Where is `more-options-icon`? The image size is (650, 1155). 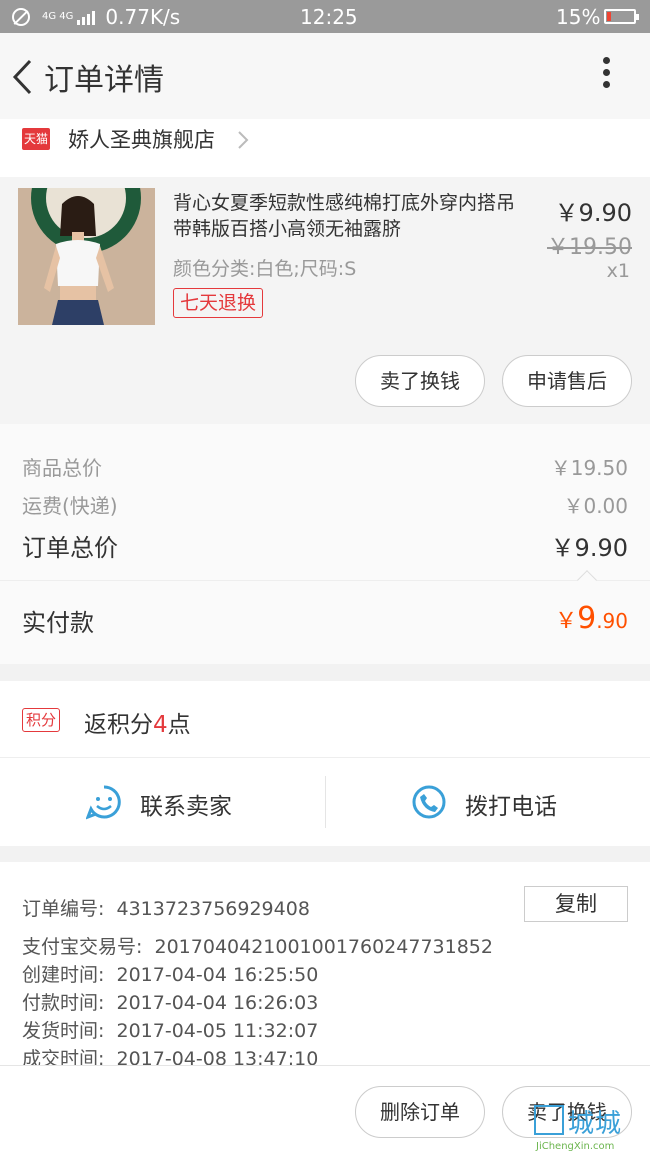
more-options-icon is located at coordinates (606, 77).